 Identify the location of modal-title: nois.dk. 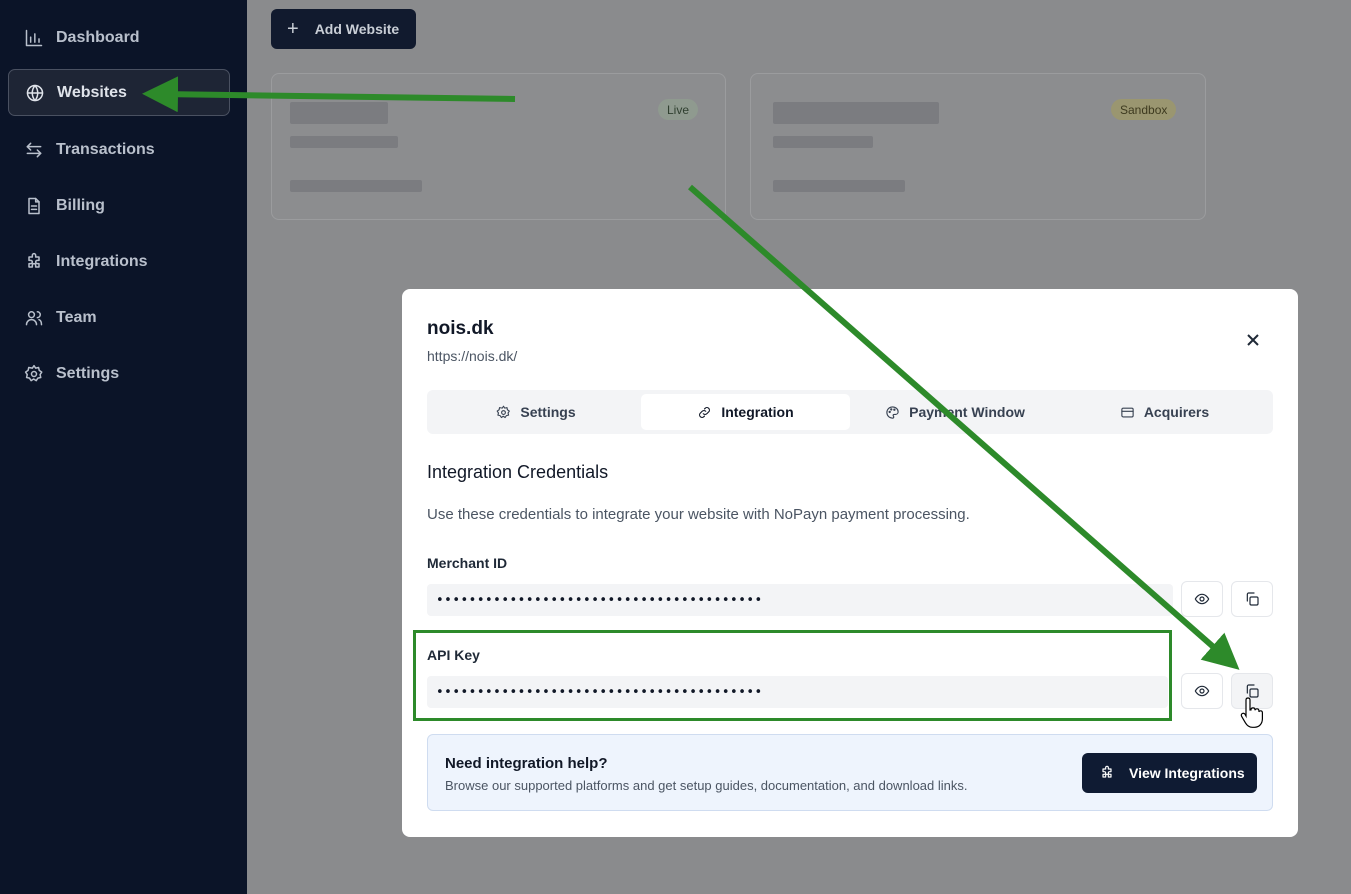
(460, 328).